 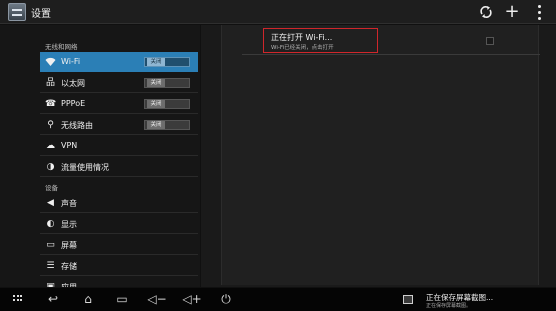 What do you see at coordinates (119, 104) in the screenshot?
I see `sidebar-item-pppoe: ☎ PPPoE 关闭` at bounding box center [119, 104].